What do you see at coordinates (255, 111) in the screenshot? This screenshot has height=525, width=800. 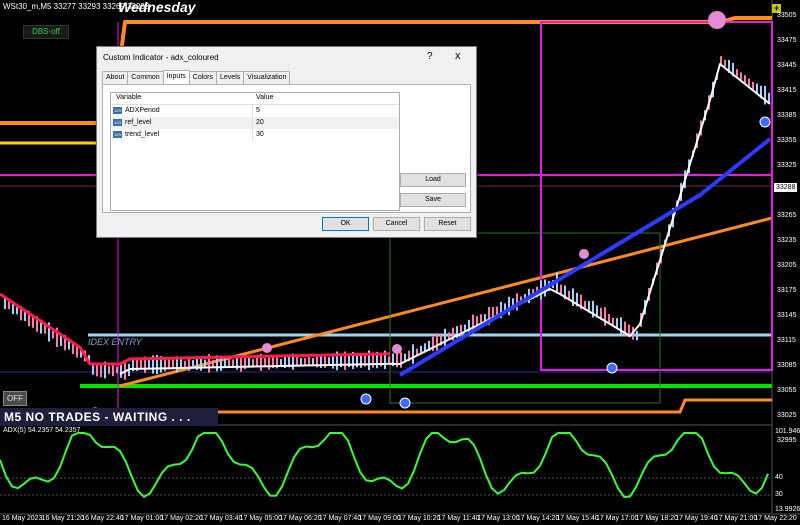 I see `param-row-adxperiod: 123 ADXPeriod 5` at bounding box center [255, 111].